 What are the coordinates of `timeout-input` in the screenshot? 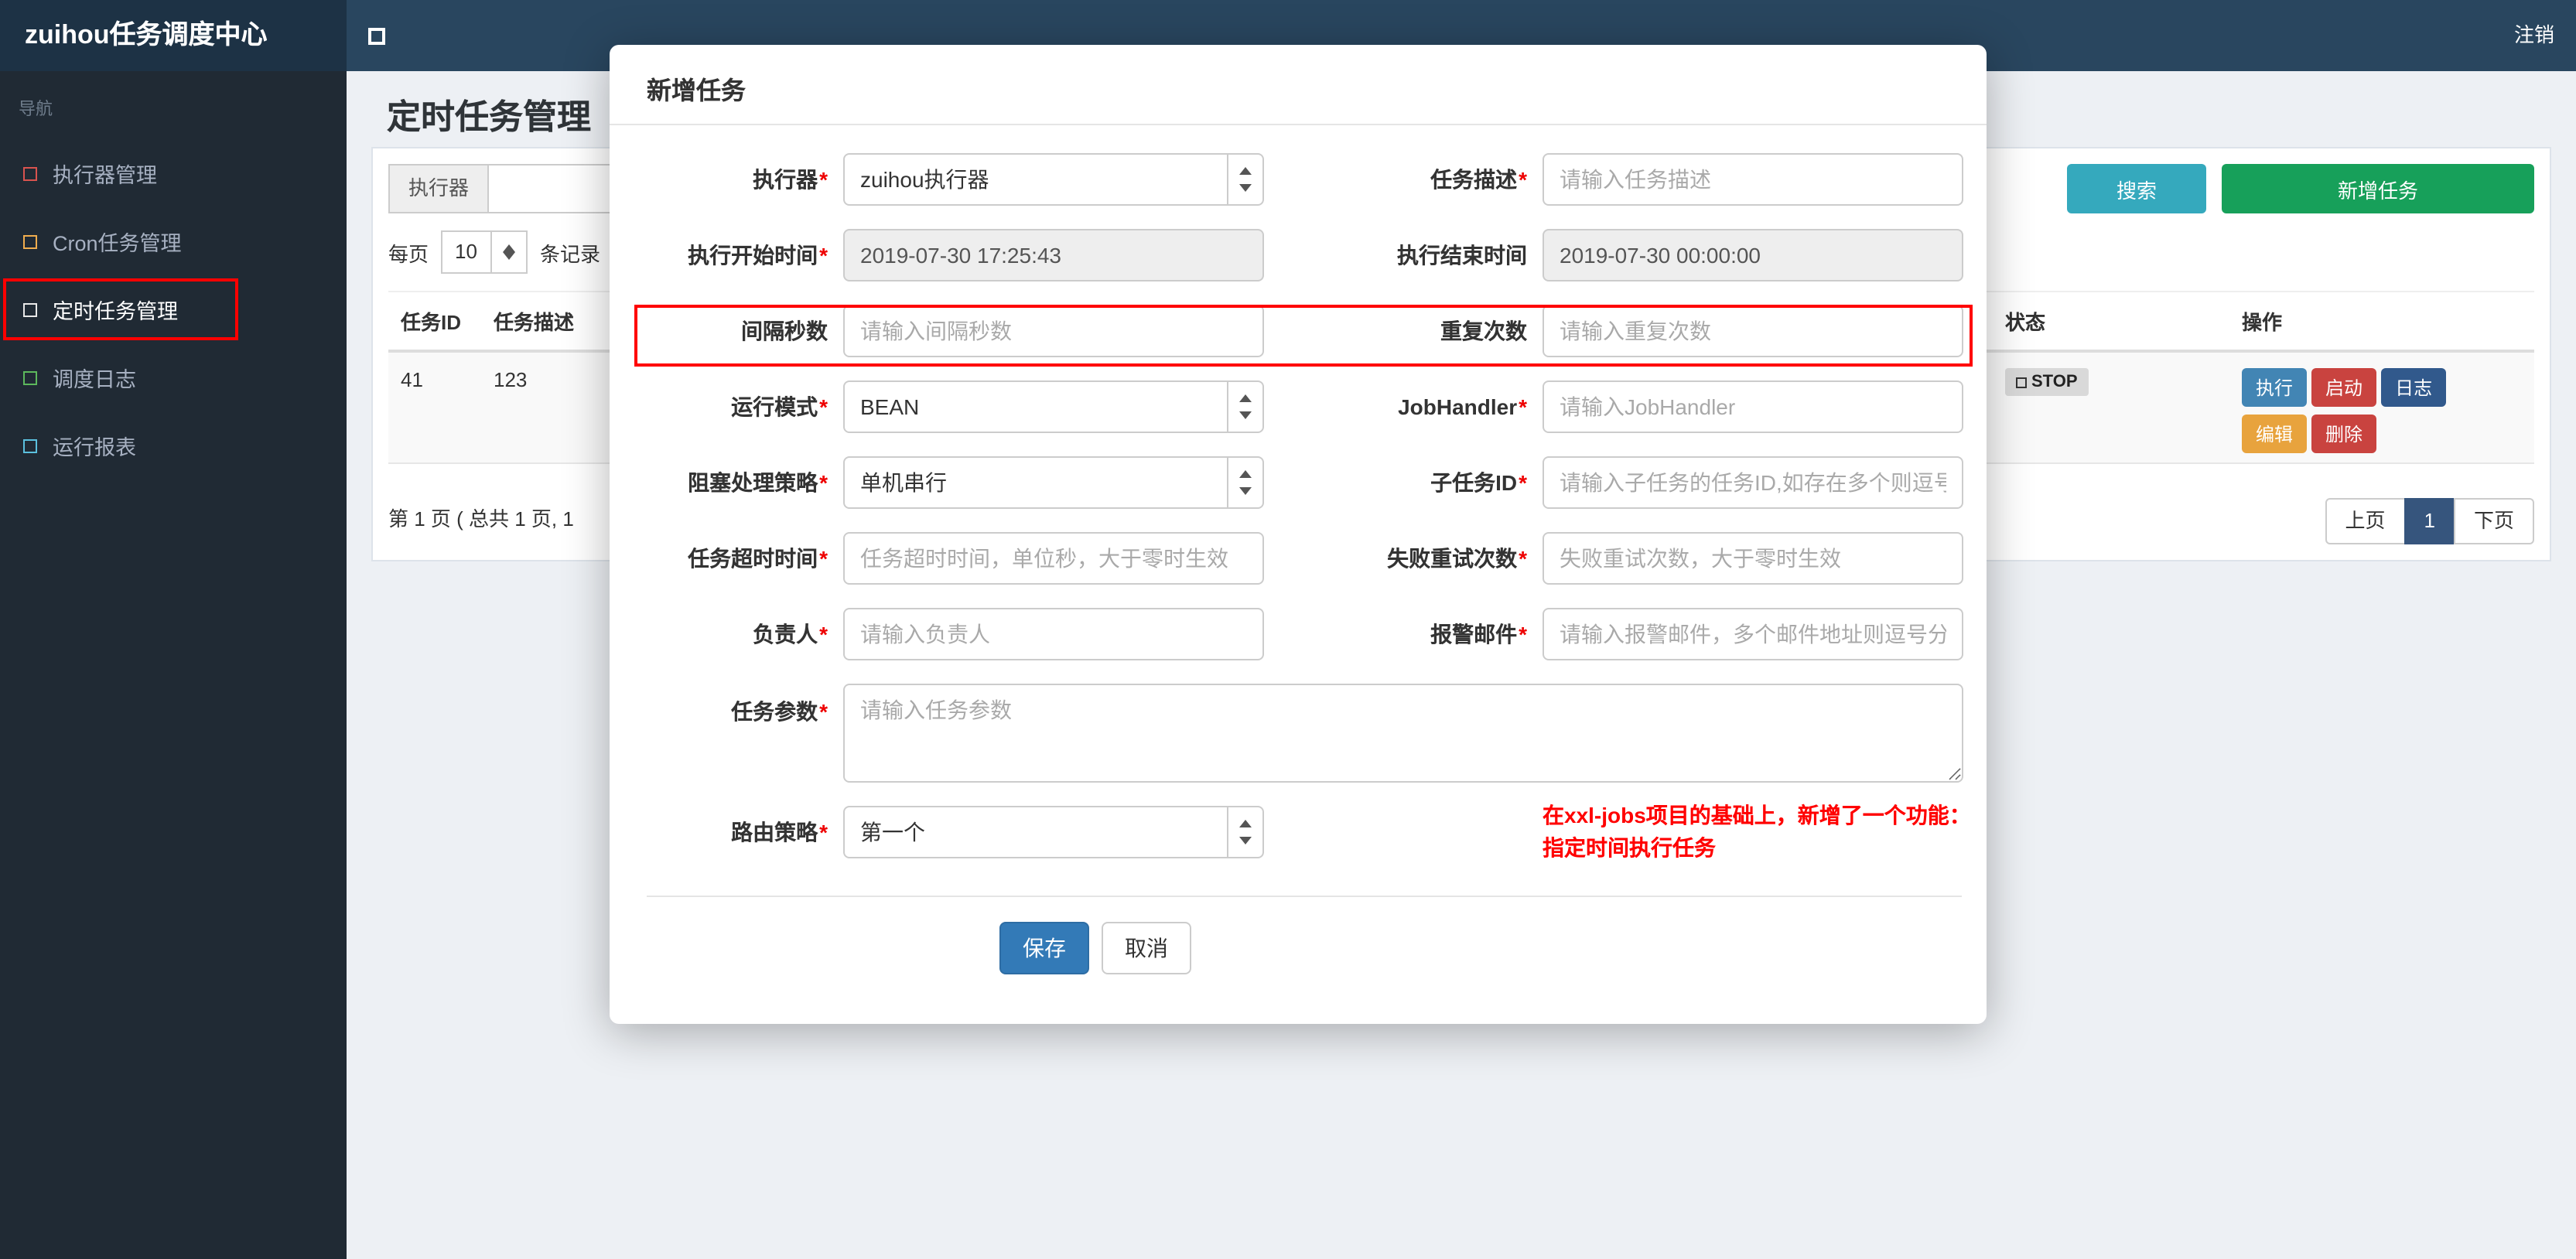 It's located at (1053, 558).